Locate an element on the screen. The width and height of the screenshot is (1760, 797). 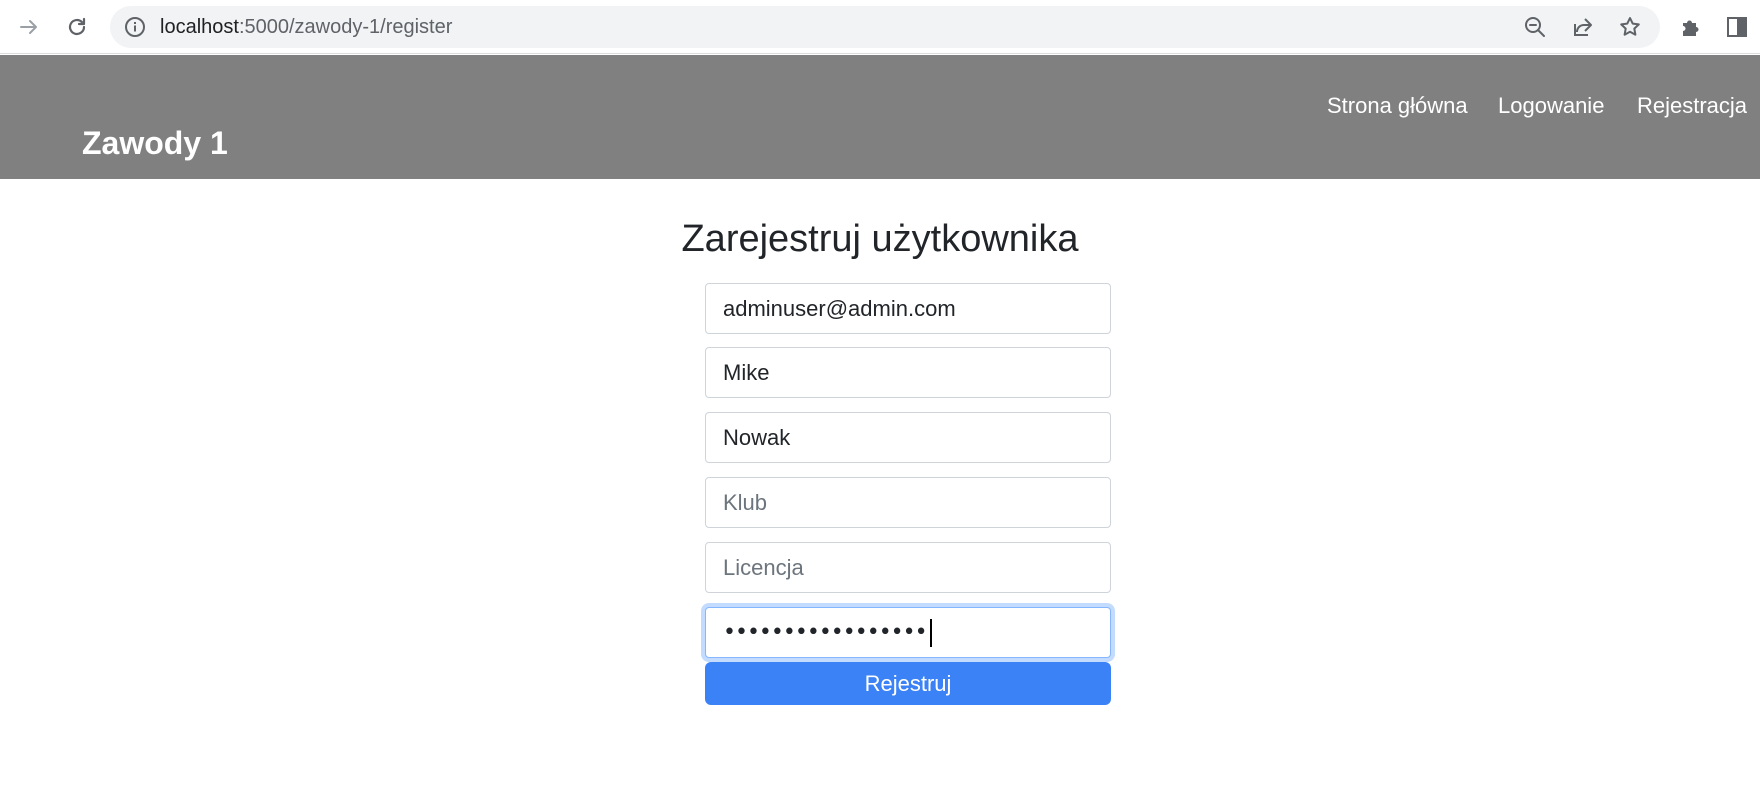
last-name-field is located at coordinates (908, 437).